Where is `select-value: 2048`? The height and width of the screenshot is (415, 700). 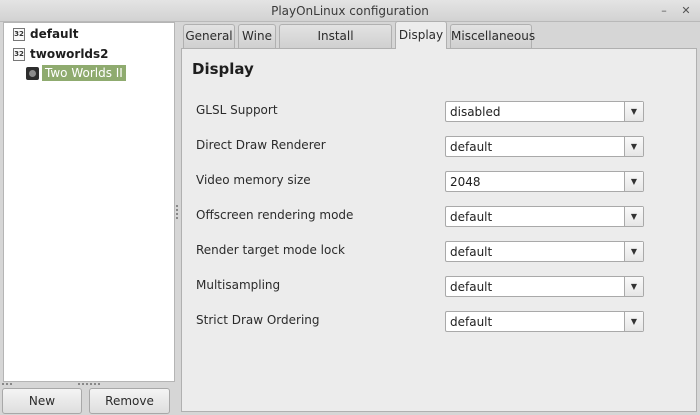
select-value: 2048 is located at coordinates (465, 182).